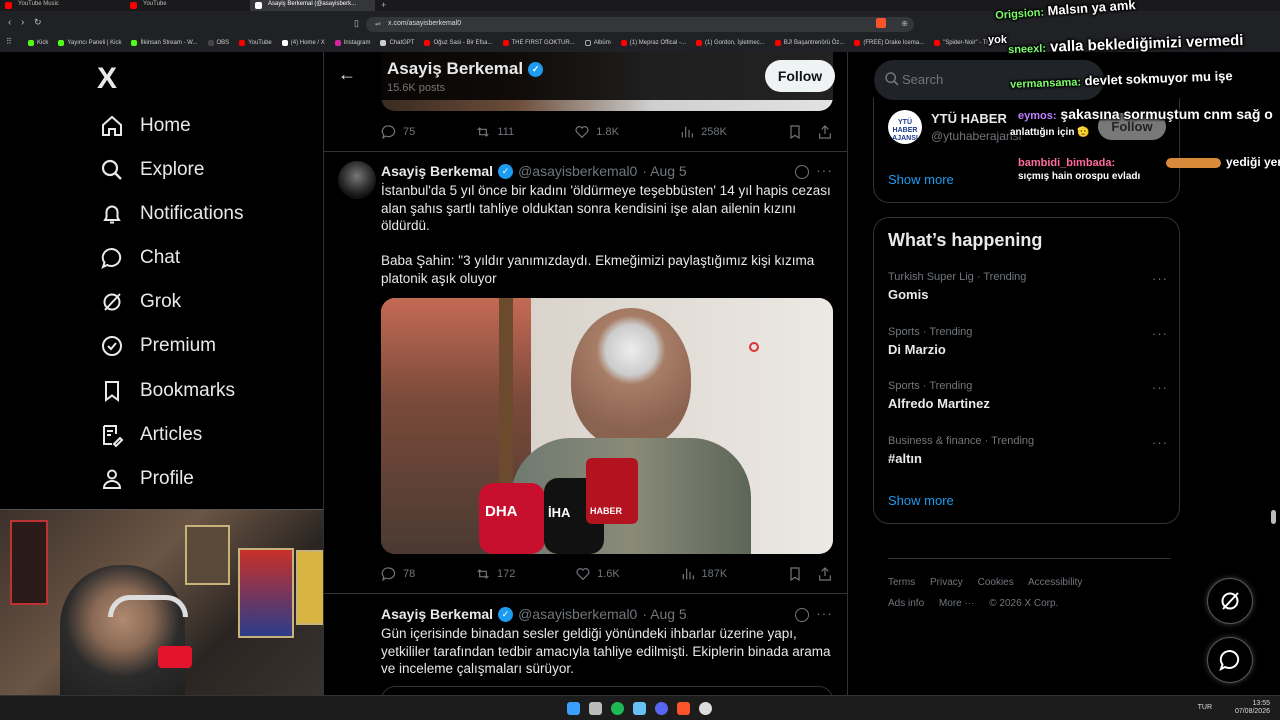 Image resolution: width=1280 pixels, height=720 pixels. What do you see at coordinates (172, 214) in the screenshot?
I see `nav-notifications: Notifications` at bounding box center [172, 214].